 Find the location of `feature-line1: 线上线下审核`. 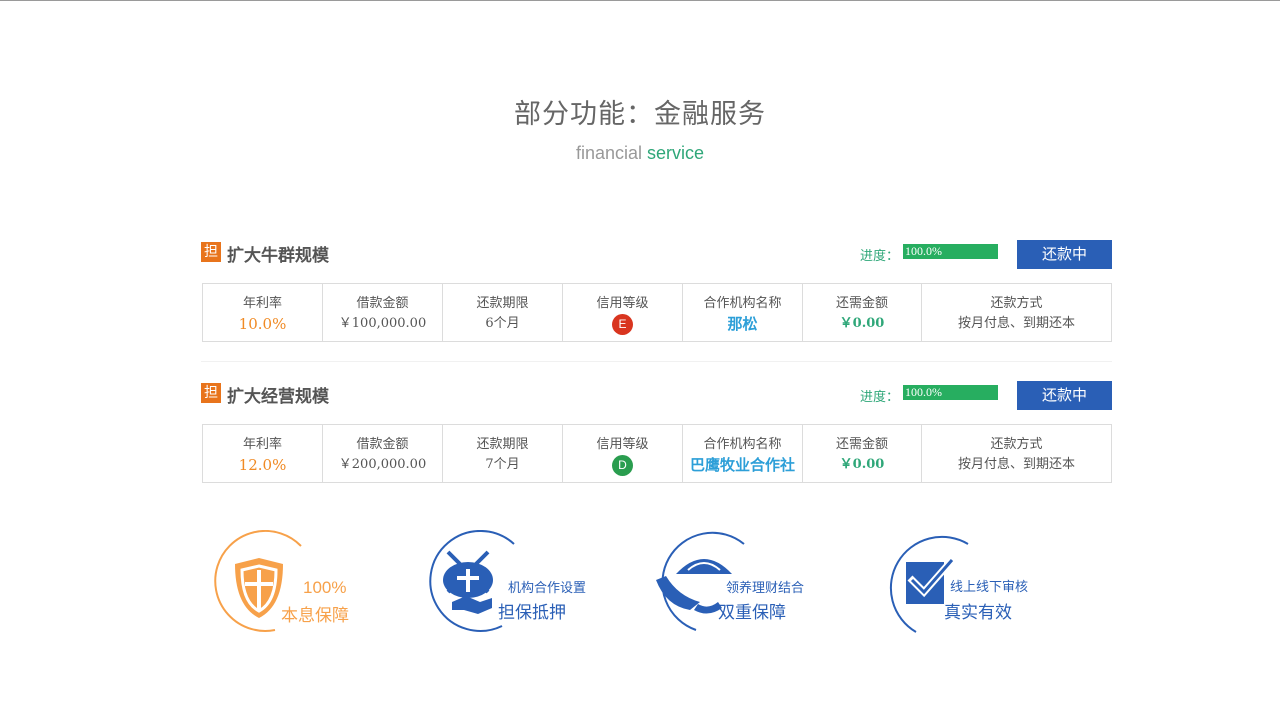

feature-line1: 线上线下审核 is located at coordinates (989, 586).